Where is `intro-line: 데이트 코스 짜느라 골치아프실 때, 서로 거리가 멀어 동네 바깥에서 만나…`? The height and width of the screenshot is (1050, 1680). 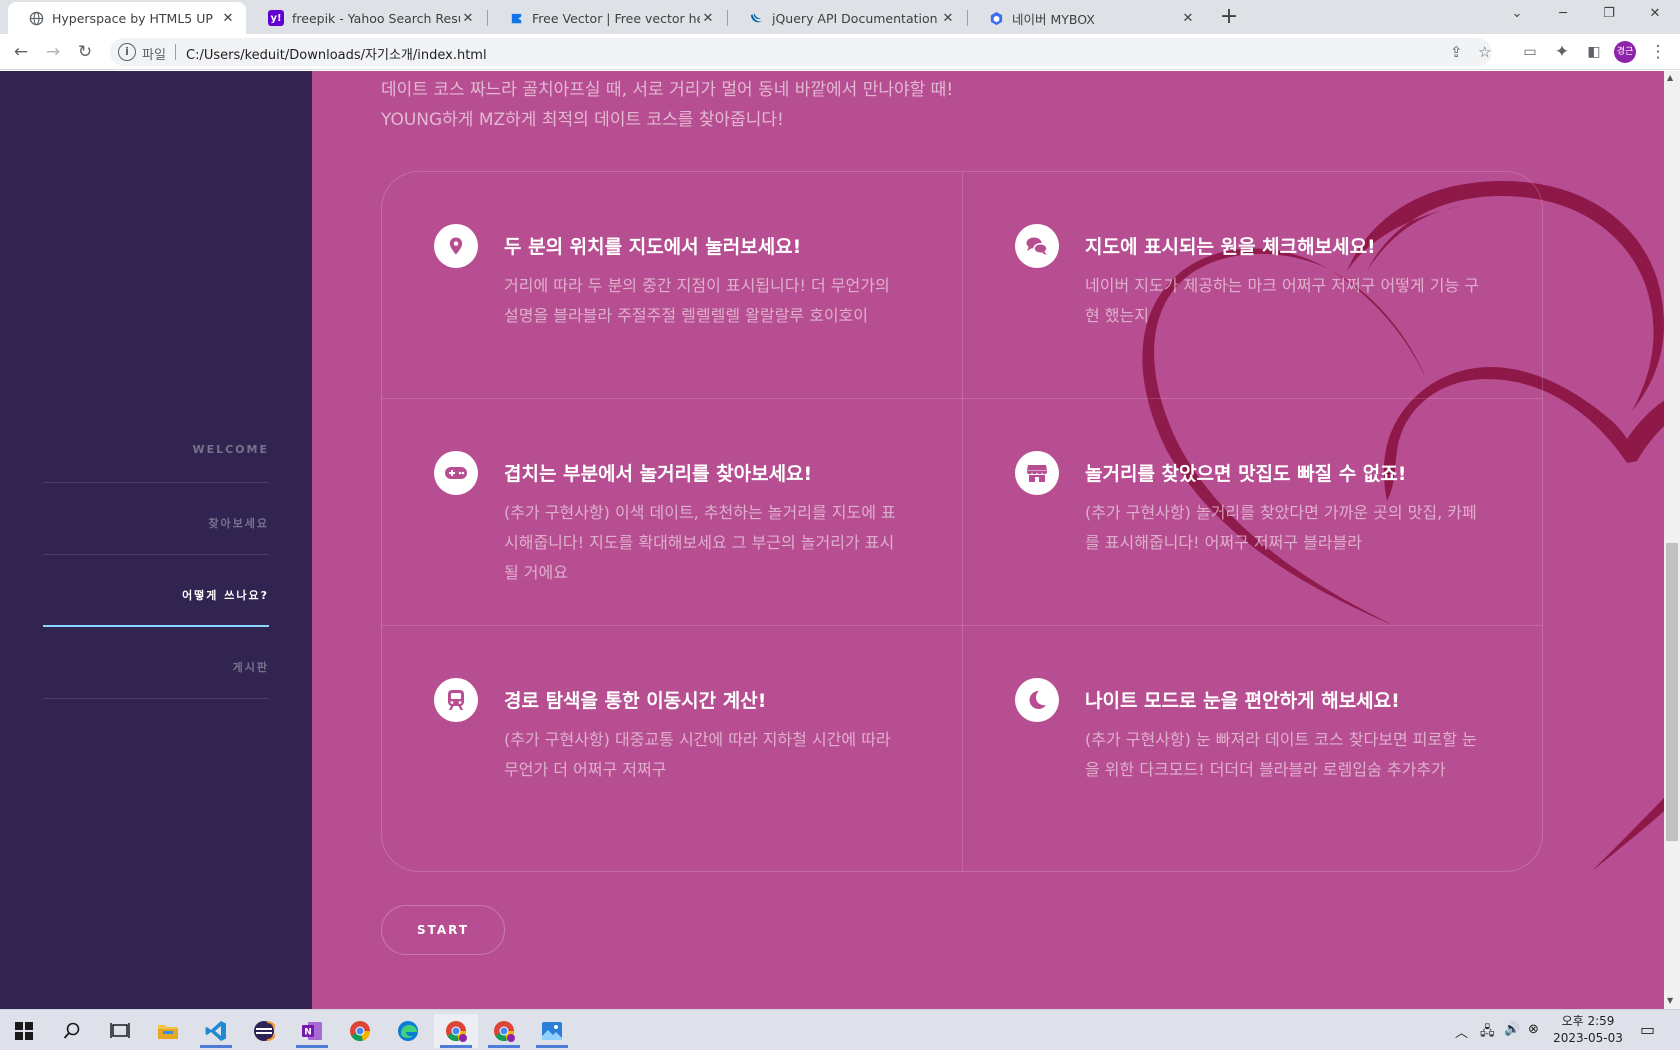
intro-line: 데이트 코스 짜느라 골치아프실 때, 서로 거리가 멀어 동네 바깥에서 만나… is located at coordinates (667, 90).